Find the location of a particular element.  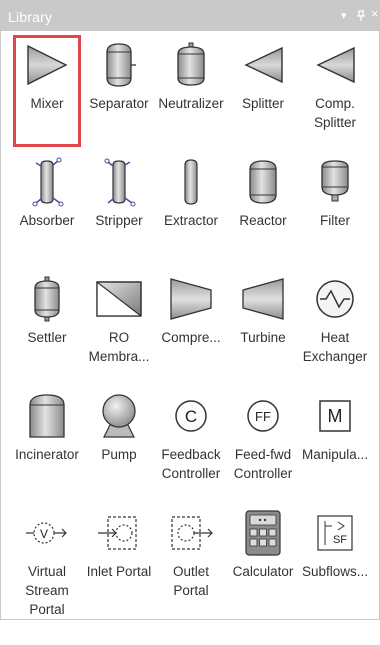

library-item-label: Calculator is located at coordinates (263, 571).